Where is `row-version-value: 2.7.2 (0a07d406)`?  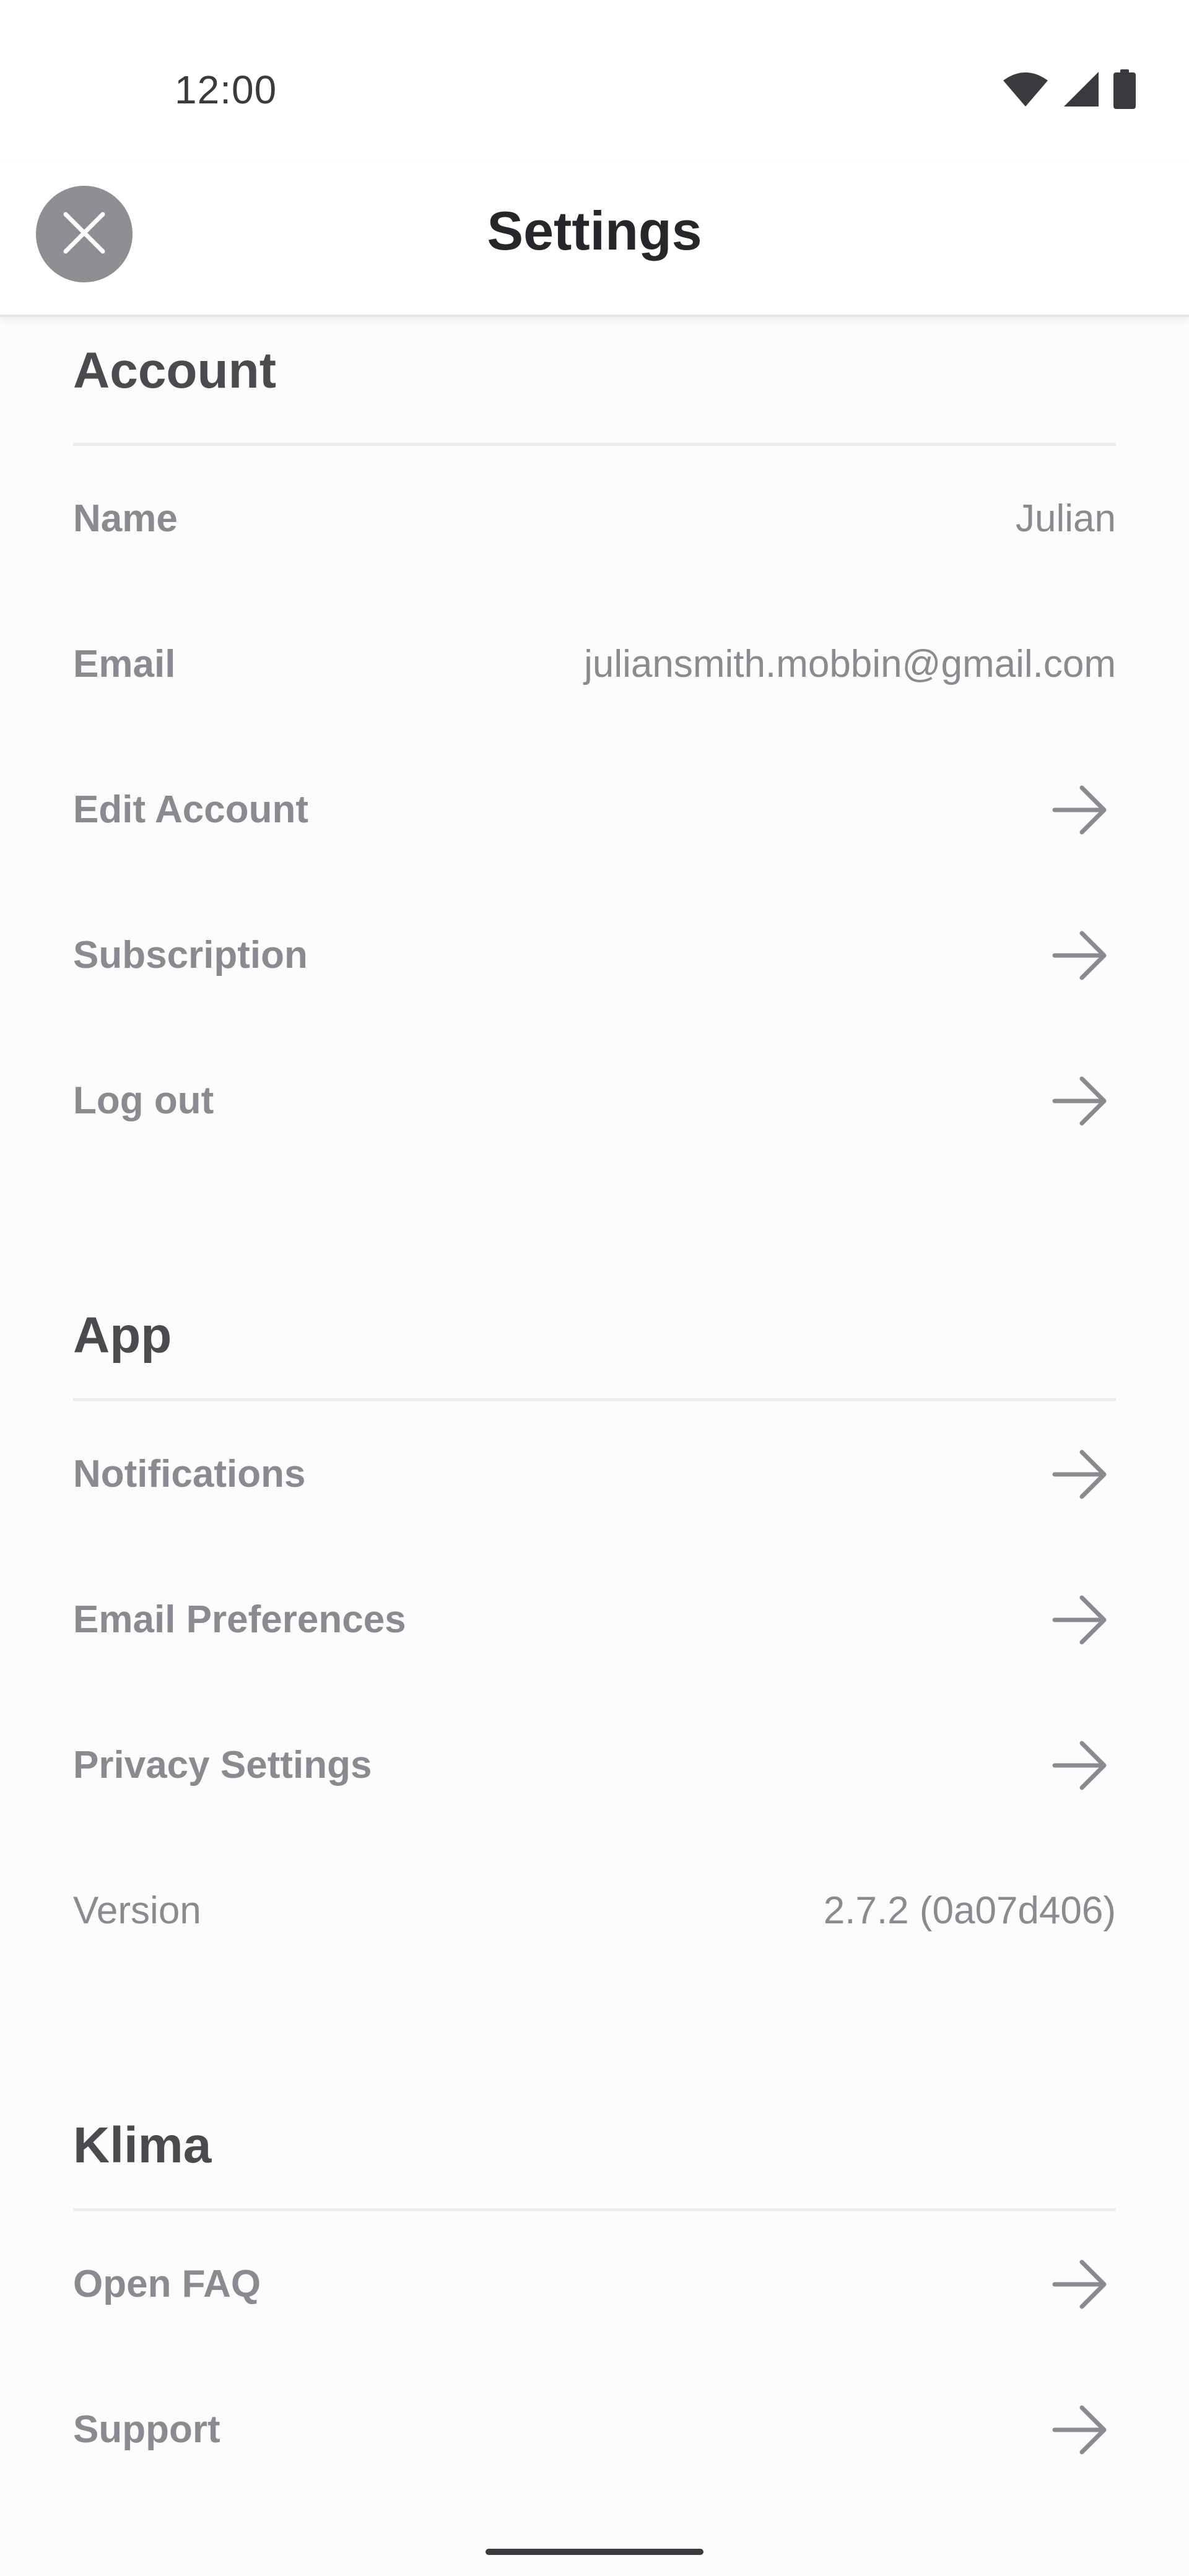
row-version-value: 2.7.2 (0a07d406) is located at coordinates (969, 1910).